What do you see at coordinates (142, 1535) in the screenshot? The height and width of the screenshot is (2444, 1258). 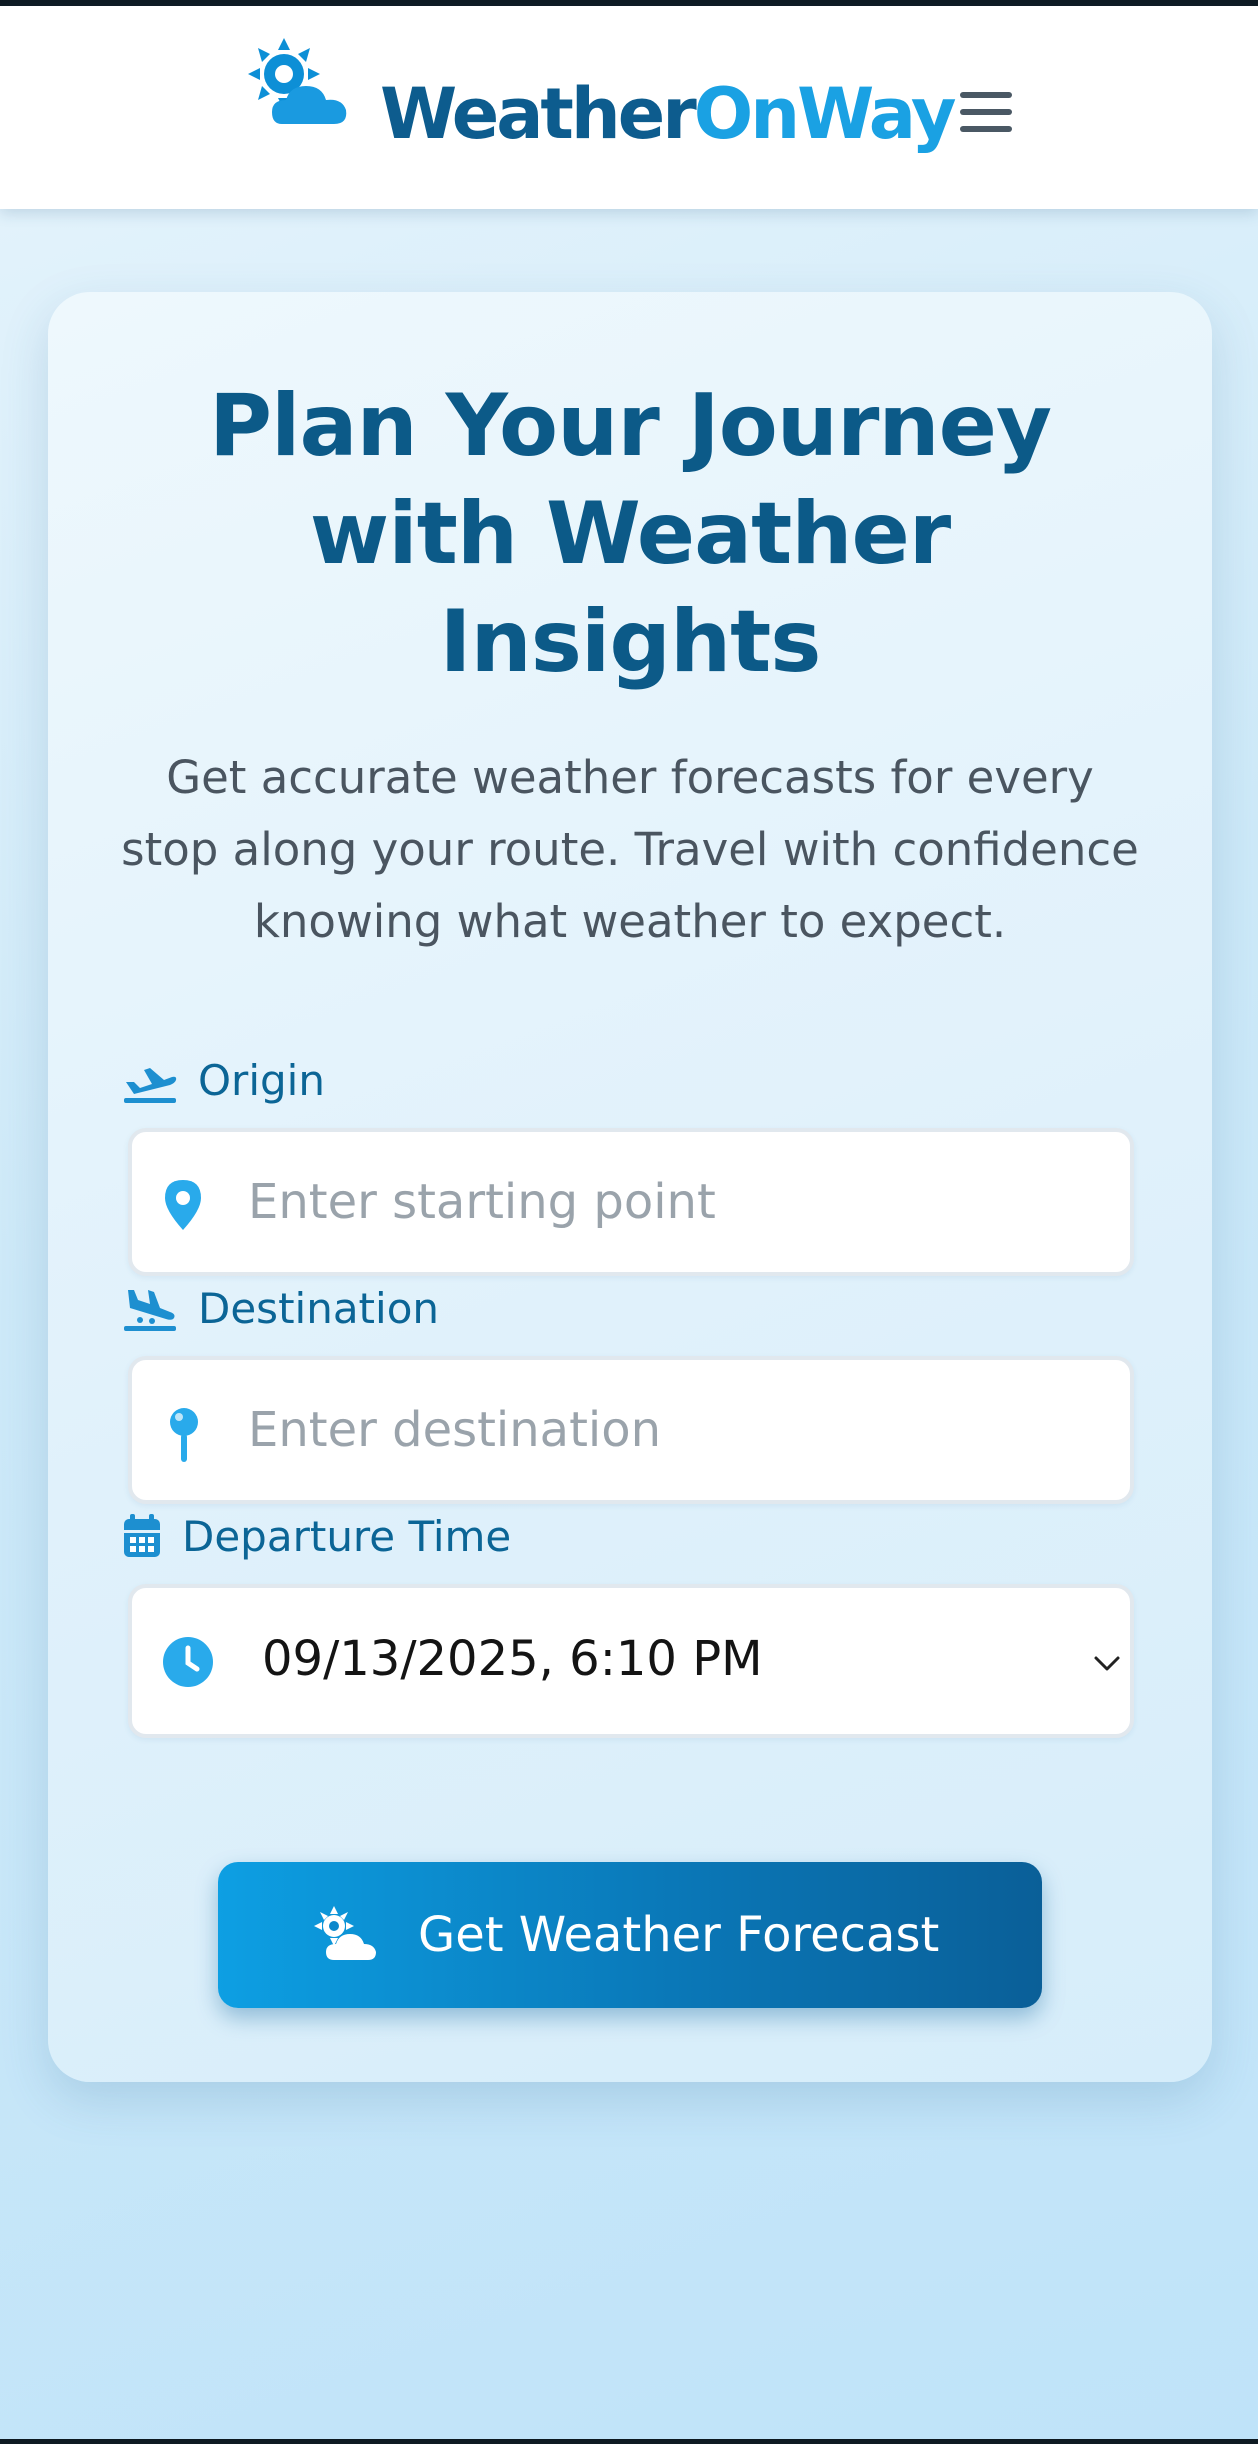 I see `calendar-icon` at bounding box center [142, 1535].